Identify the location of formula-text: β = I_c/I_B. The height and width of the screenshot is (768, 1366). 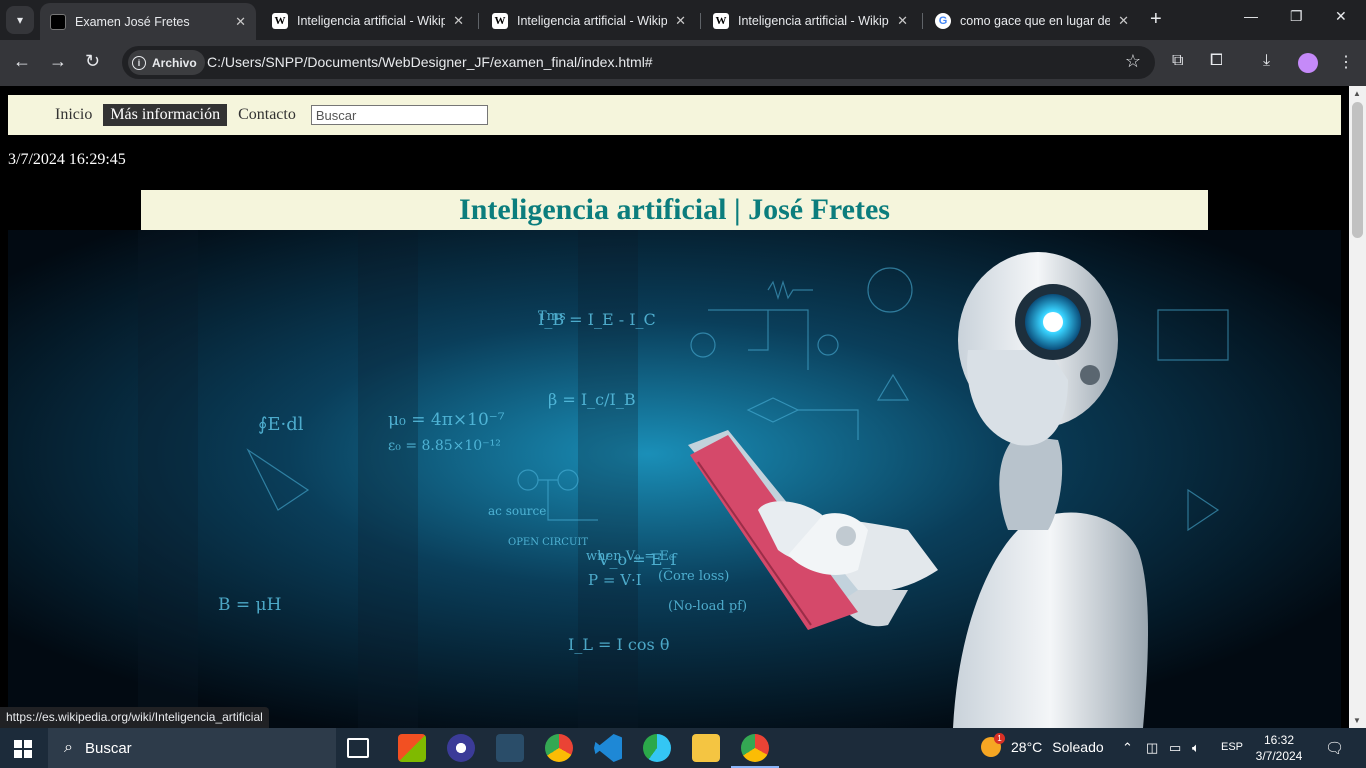
(592, 399).